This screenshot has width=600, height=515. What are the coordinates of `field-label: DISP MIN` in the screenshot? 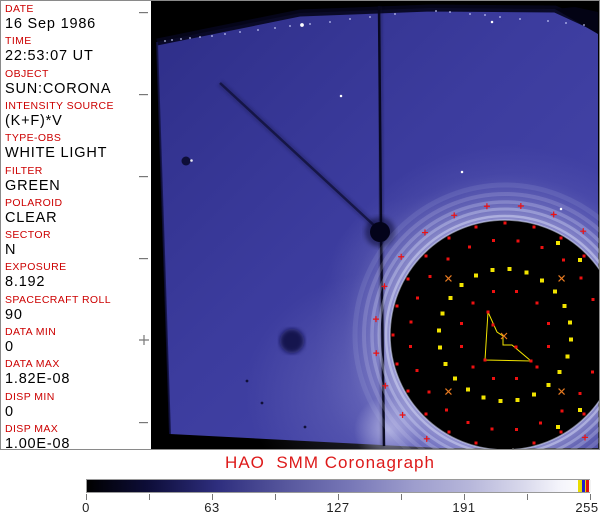 It's located at (30, 396).